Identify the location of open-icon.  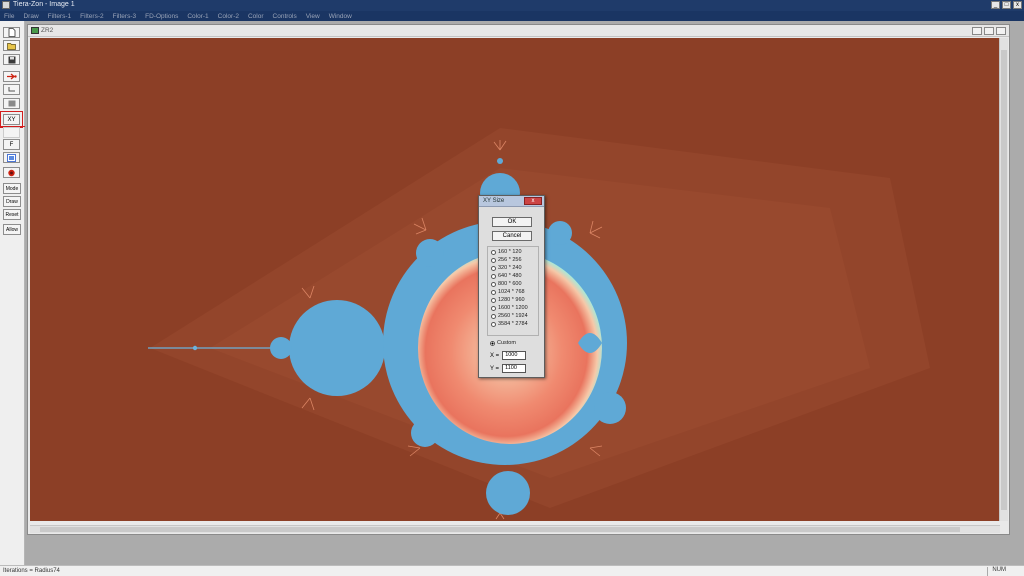
(11, 45).